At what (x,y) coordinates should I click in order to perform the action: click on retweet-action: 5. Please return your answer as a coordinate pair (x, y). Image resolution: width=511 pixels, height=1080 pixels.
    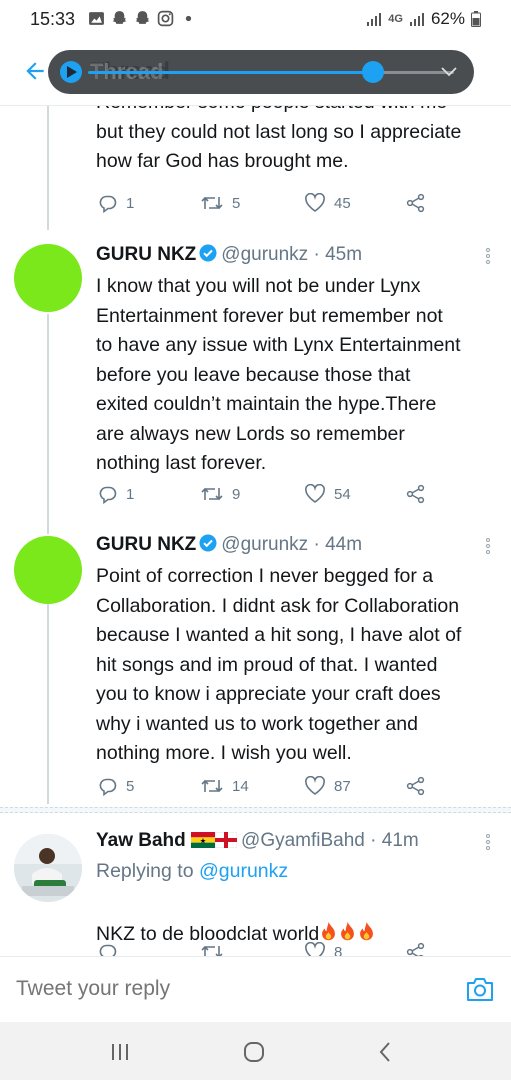
    Looking at the image, I should click on (220, 203).